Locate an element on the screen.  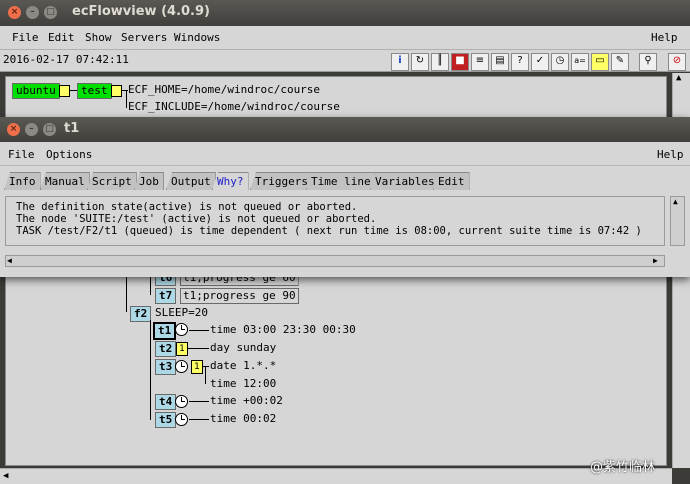
tab-variables: Variables is located at coordinates (405, 181).